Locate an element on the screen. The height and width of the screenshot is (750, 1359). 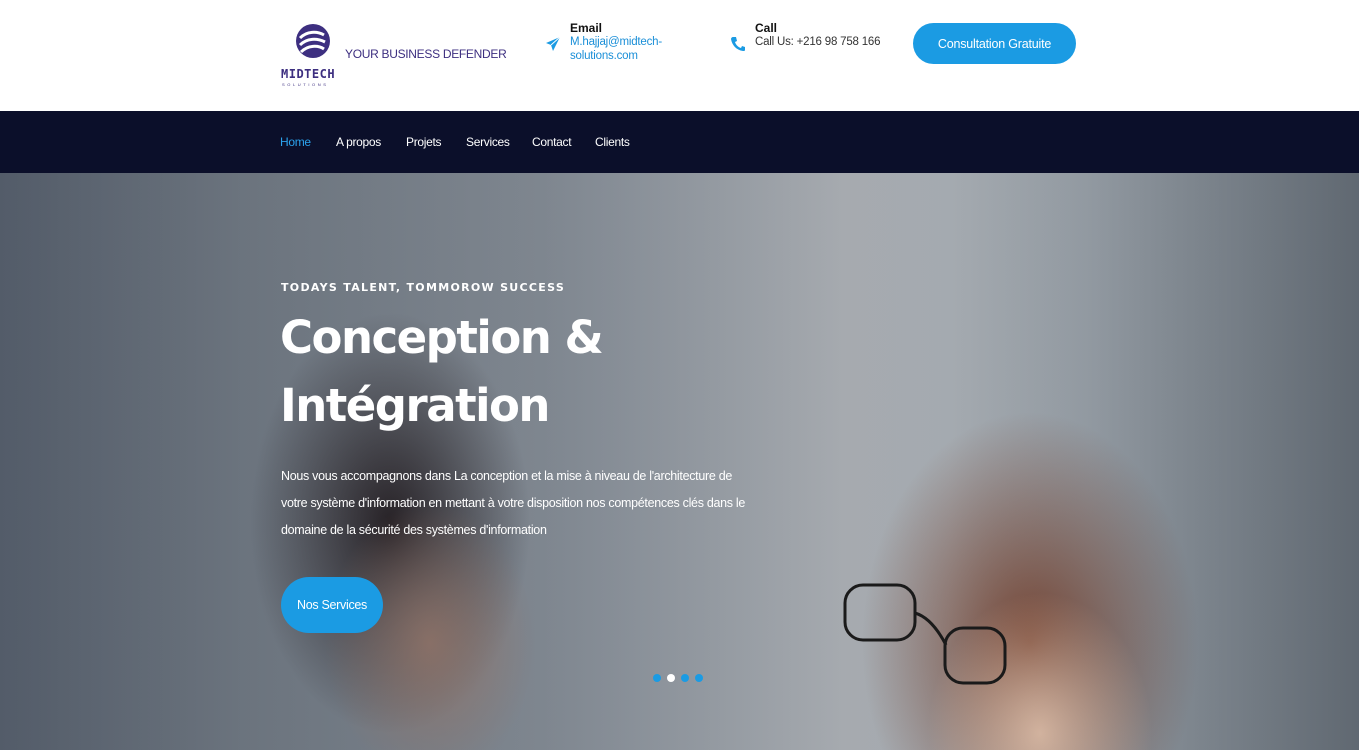
slider-pagination is located at coordinates (679, 678).